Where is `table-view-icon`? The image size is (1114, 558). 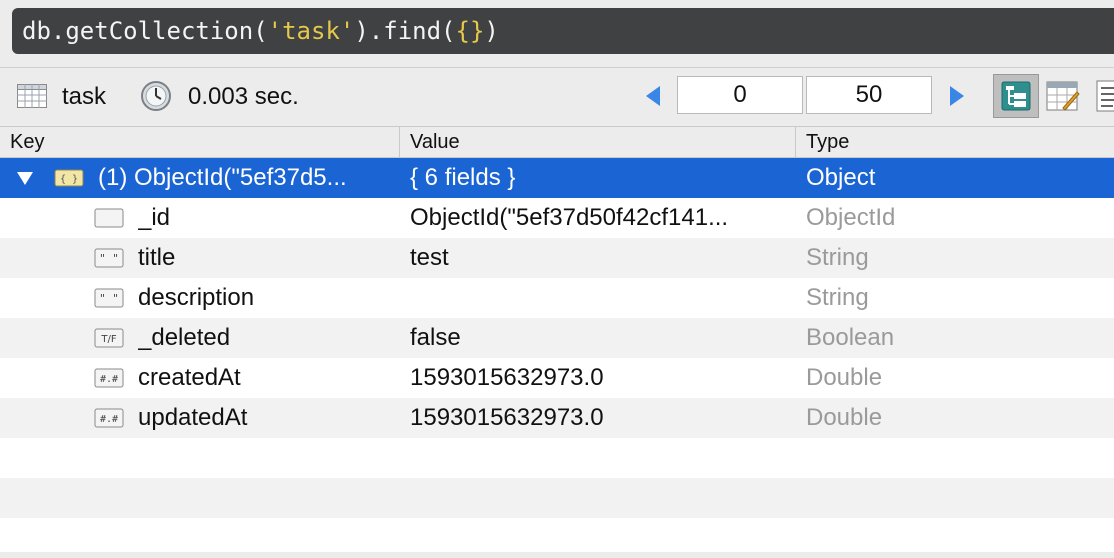 table-view-icon is located at coordinates (1063, 96).